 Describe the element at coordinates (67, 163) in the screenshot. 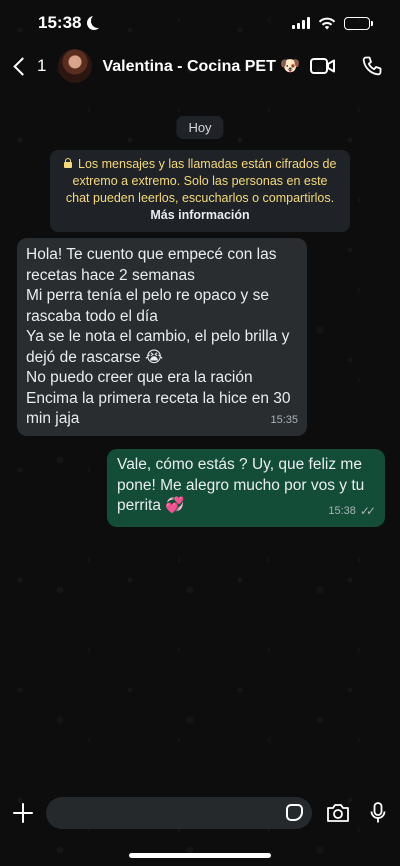

I see `lock-icon` at that location.